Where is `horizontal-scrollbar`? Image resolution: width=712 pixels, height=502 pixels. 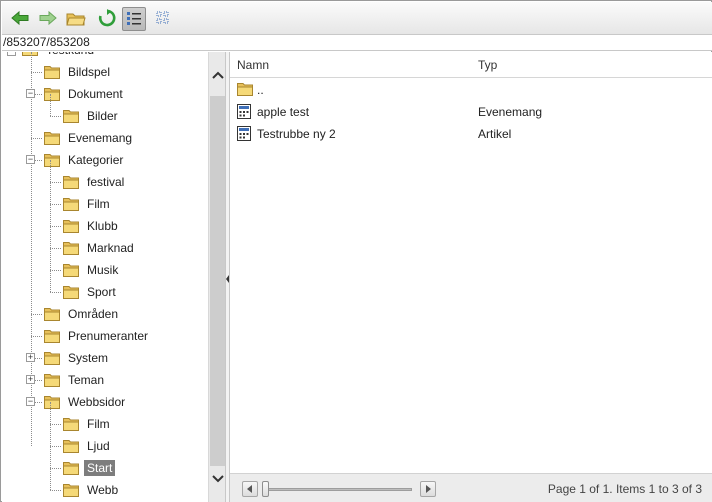
horizontal-scrollbar is located at coordinates (340, 489).